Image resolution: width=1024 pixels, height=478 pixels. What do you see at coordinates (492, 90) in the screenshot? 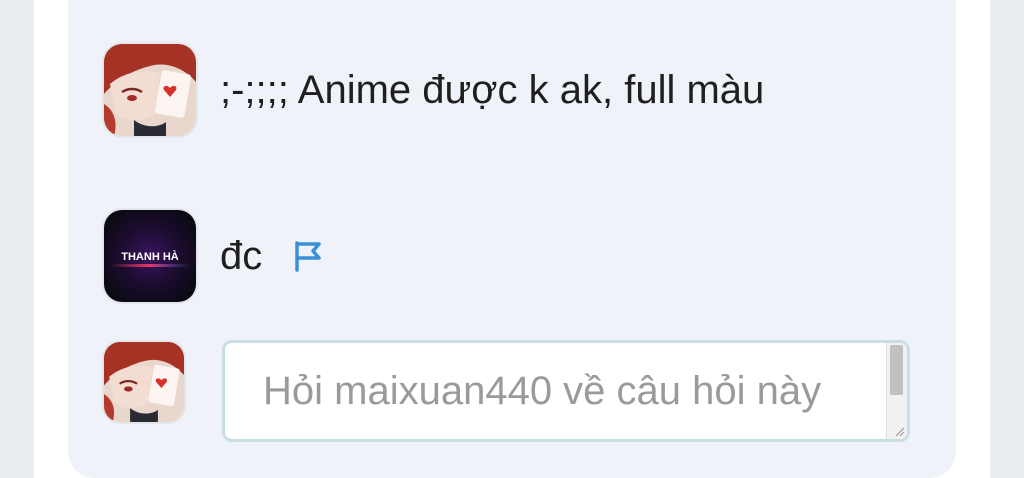
I see `comment-text: ;-;;;; Anime được k ak, full màu` at bounding box center [492, 90].